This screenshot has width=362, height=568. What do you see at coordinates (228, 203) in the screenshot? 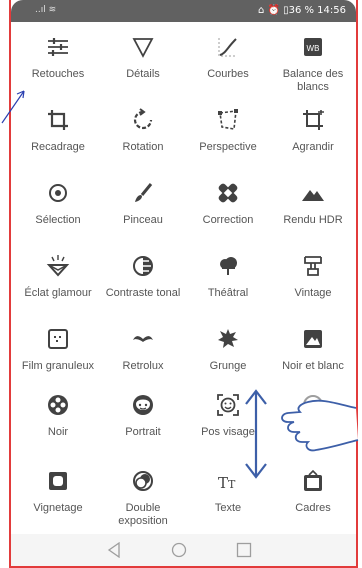
I see `tool-correction: Correction` at bounding box center [228, 203].